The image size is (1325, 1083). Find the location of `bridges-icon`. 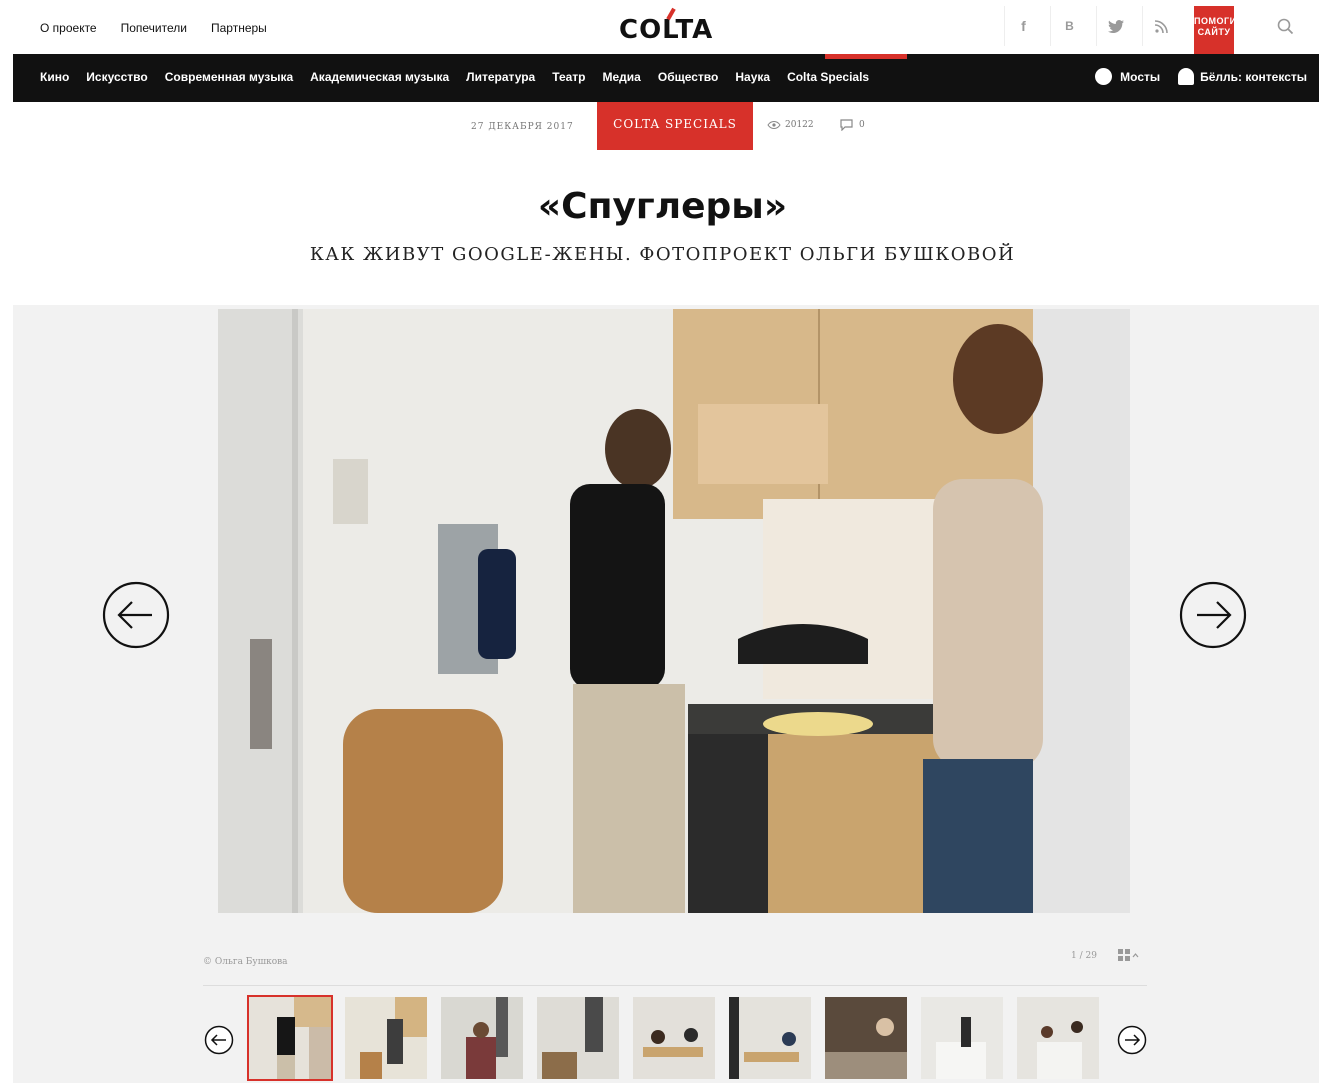

bridges-icon is located at coordinates (1104, 76).